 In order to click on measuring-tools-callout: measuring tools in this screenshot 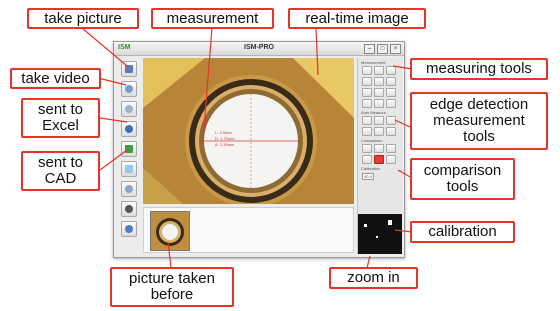, I will do `click(479, 69)`.